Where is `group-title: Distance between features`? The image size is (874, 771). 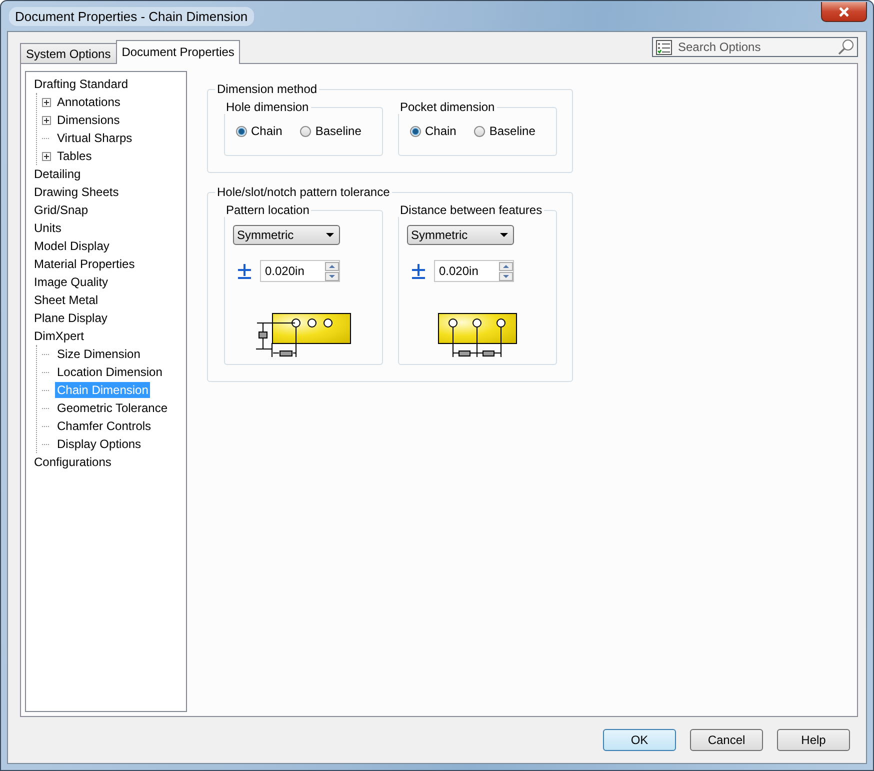 group-title: Distance between features is located at coordinates (471, 210).